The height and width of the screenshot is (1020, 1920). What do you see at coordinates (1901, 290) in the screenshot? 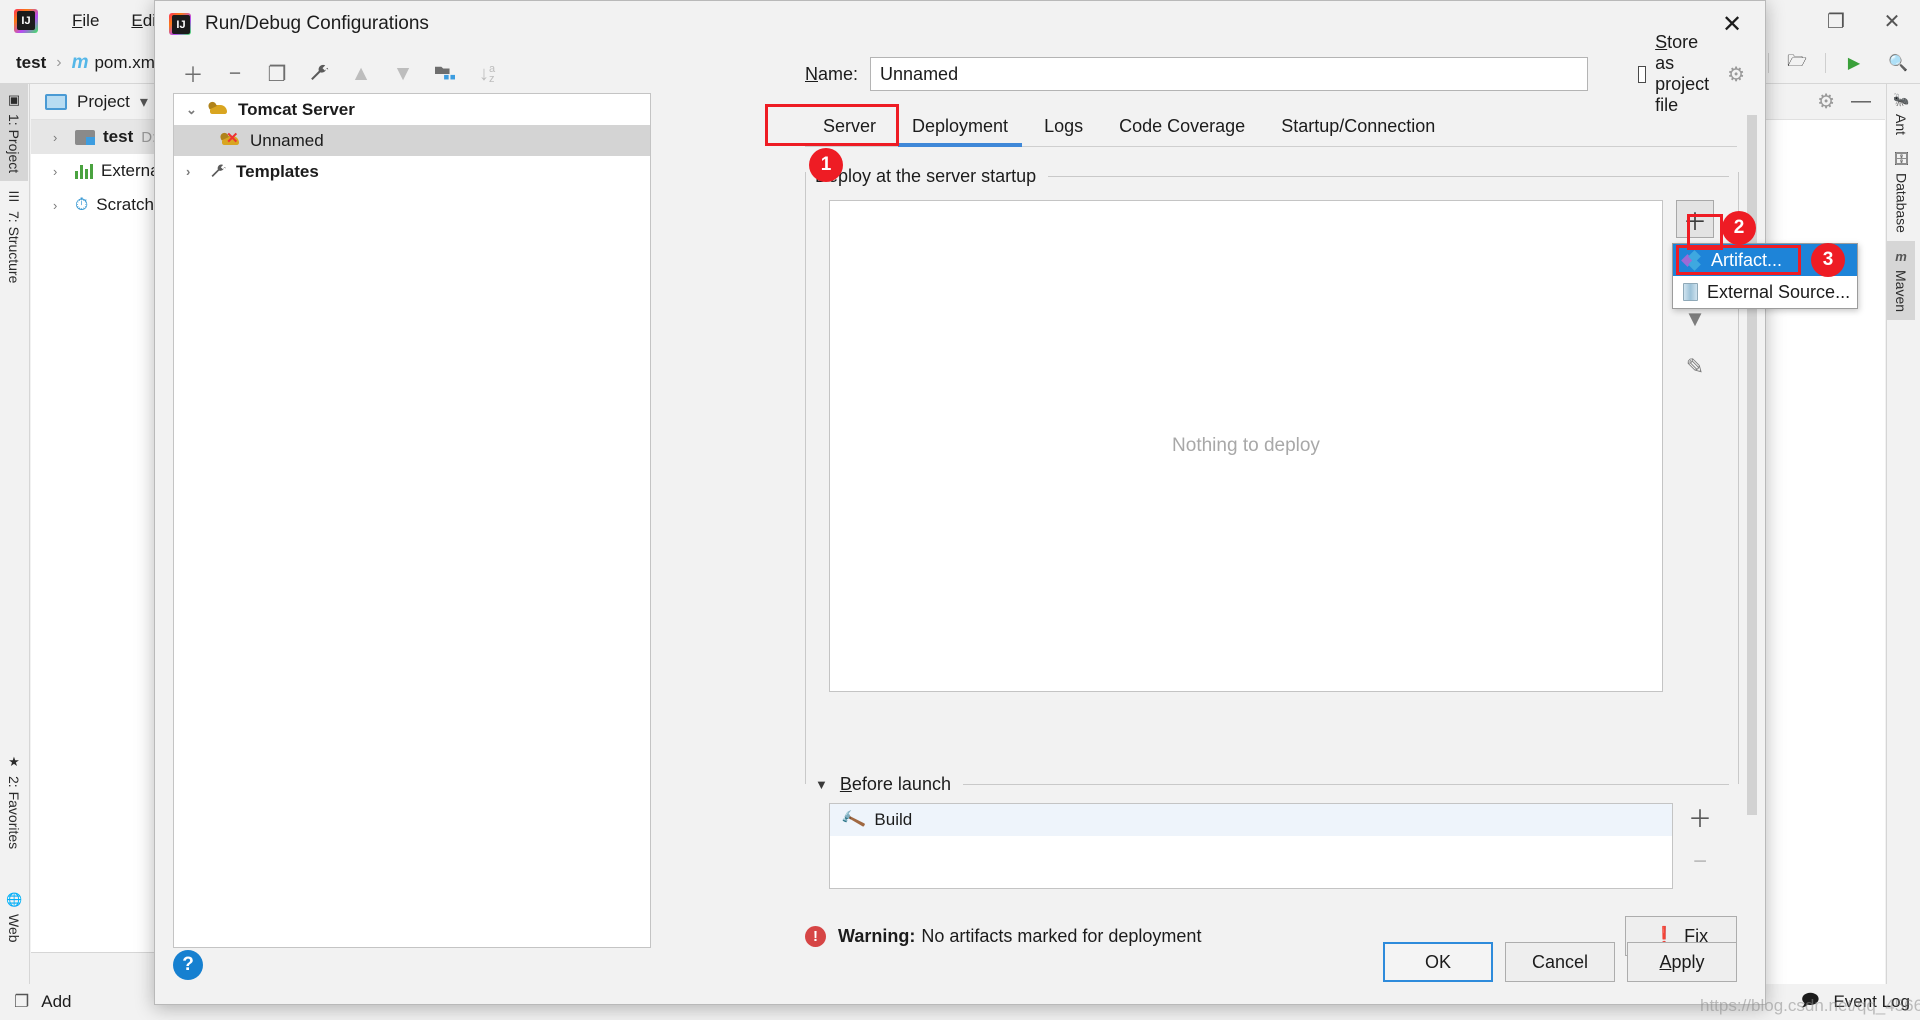
I see `sidebar-label-maven: Maven` at bounding box center [1901, 290].